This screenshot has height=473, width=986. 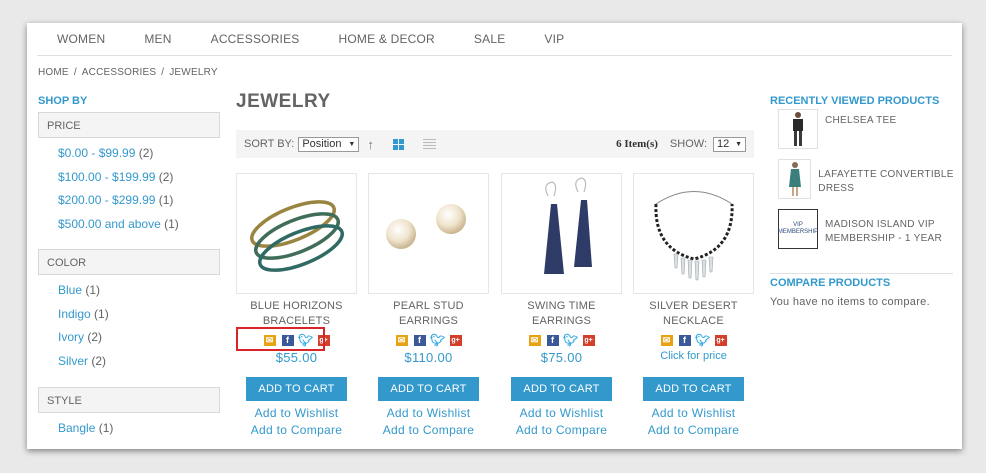 I want to click on limit-select-value: 12, so click(x=723, y=144).